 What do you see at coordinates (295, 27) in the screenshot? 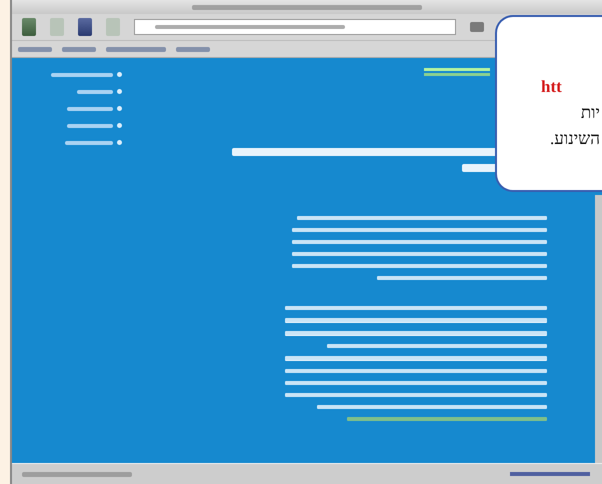
I see `address-field` at bounding box center [295, 27].